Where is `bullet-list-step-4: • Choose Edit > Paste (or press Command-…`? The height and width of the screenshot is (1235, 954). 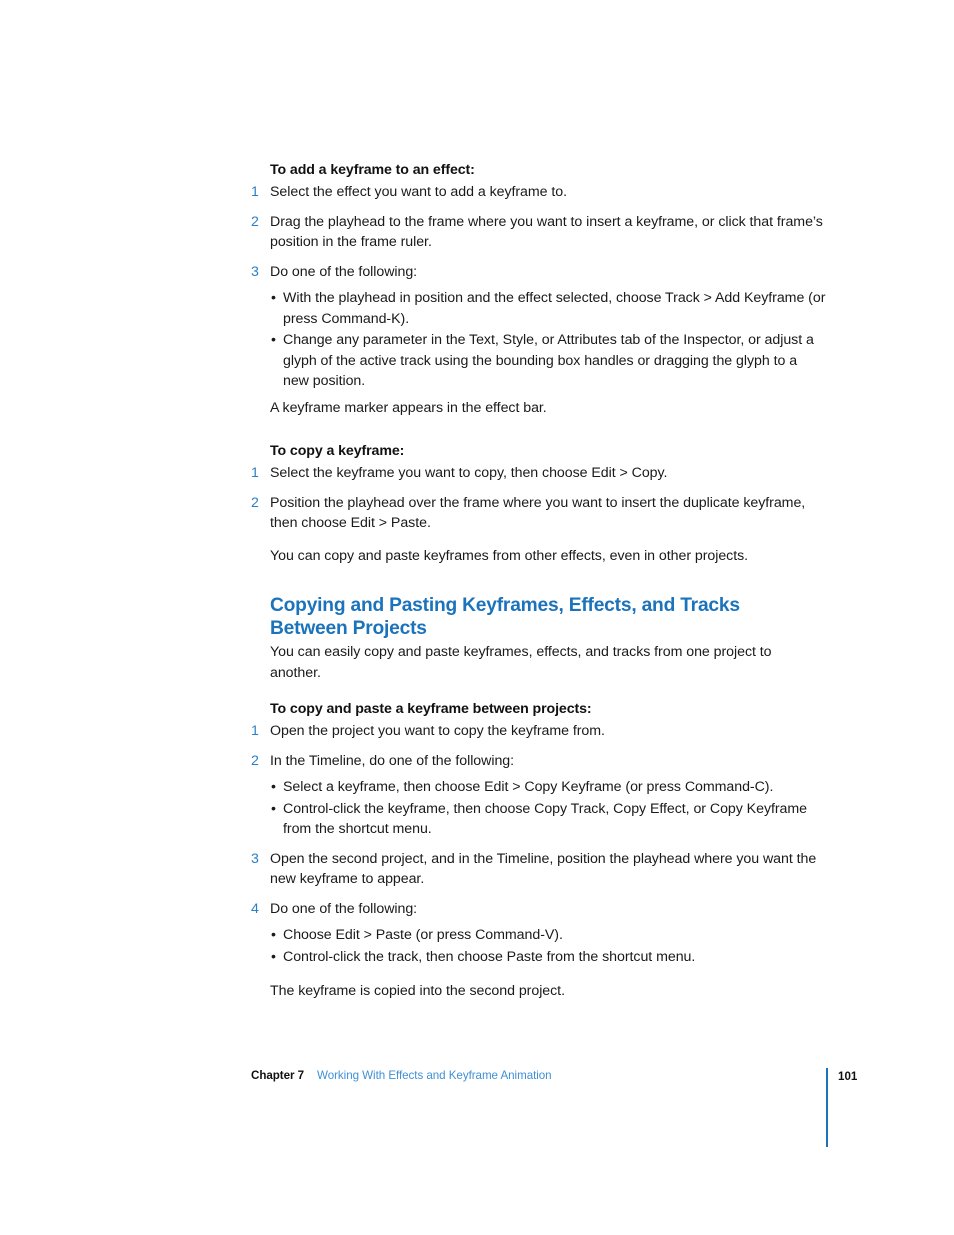
bullet-list-step-4: • Choose Edit > Paste (or press Command-… is located at coordinates (548, 946).